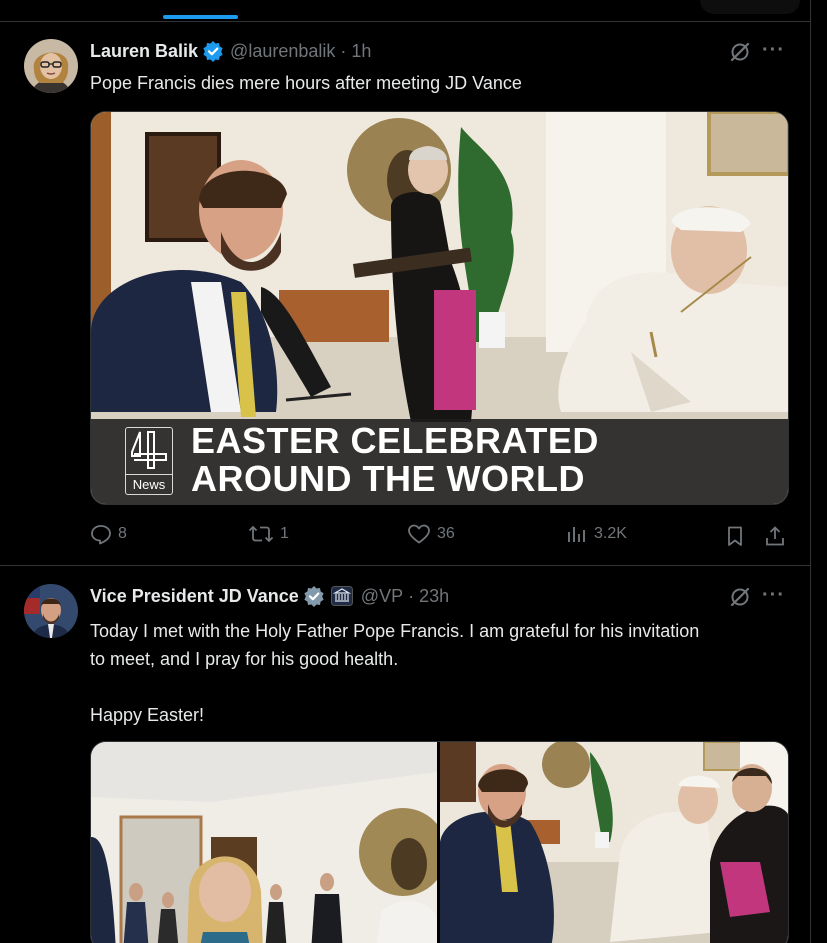 The image size is (827, 943). Describe the element at coordinates (144, 51) in the screenshot. I see `display-name: Lauren Balik` at that location.